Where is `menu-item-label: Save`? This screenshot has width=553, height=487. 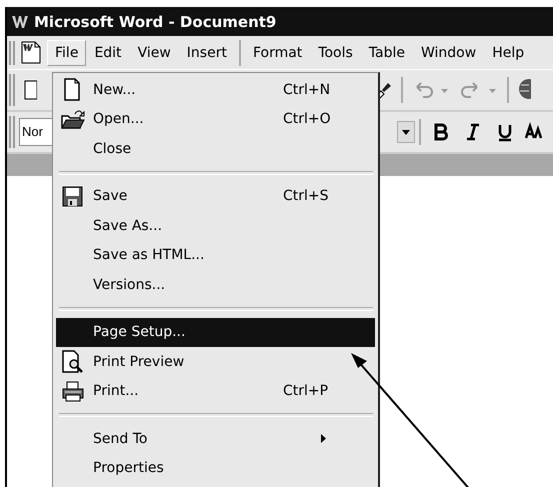 menu-item-label: Save is located at coordinates (110, 196).